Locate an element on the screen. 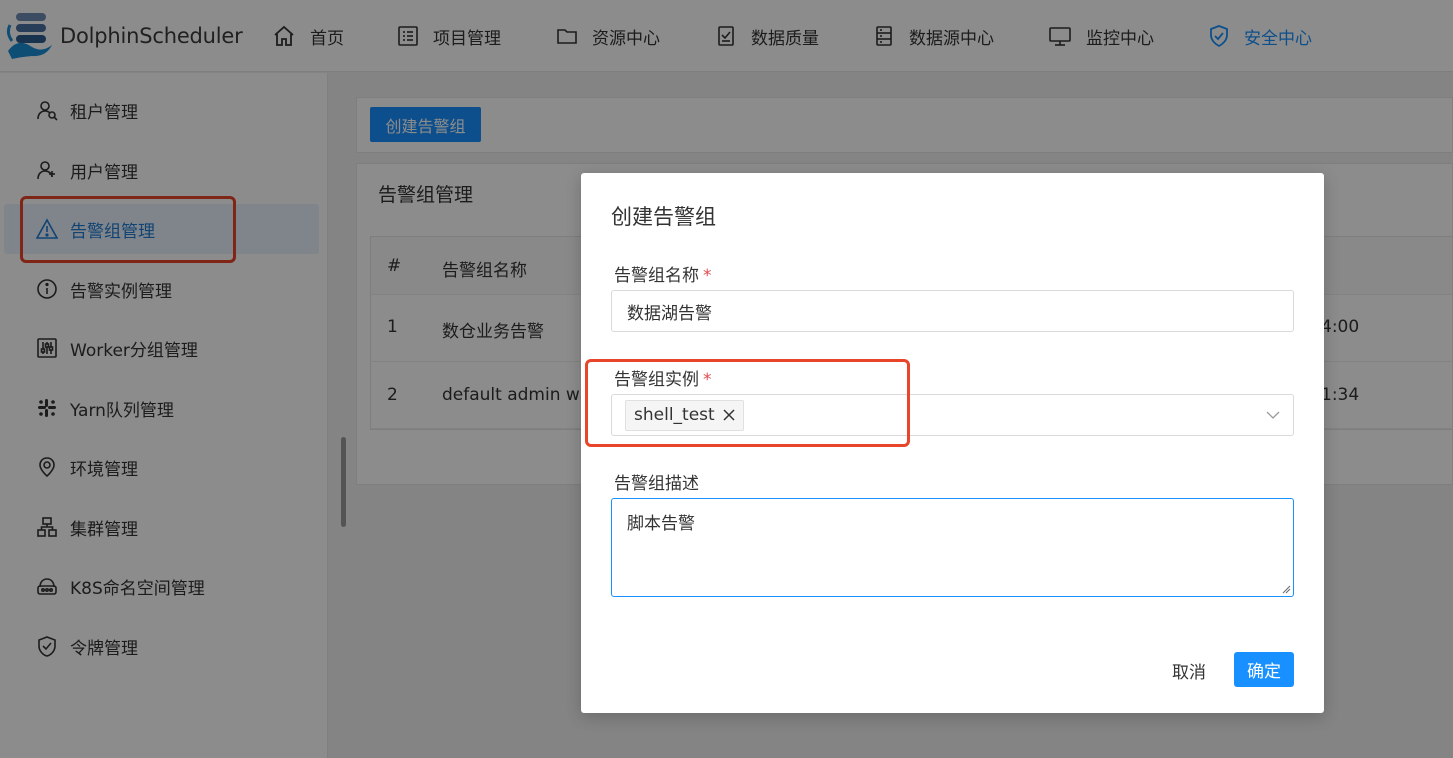 Image resolution: width=1453 pixels, height=758 pixels. alert-group-description-input: 脚本告警 is located at coordinates (952, 547).